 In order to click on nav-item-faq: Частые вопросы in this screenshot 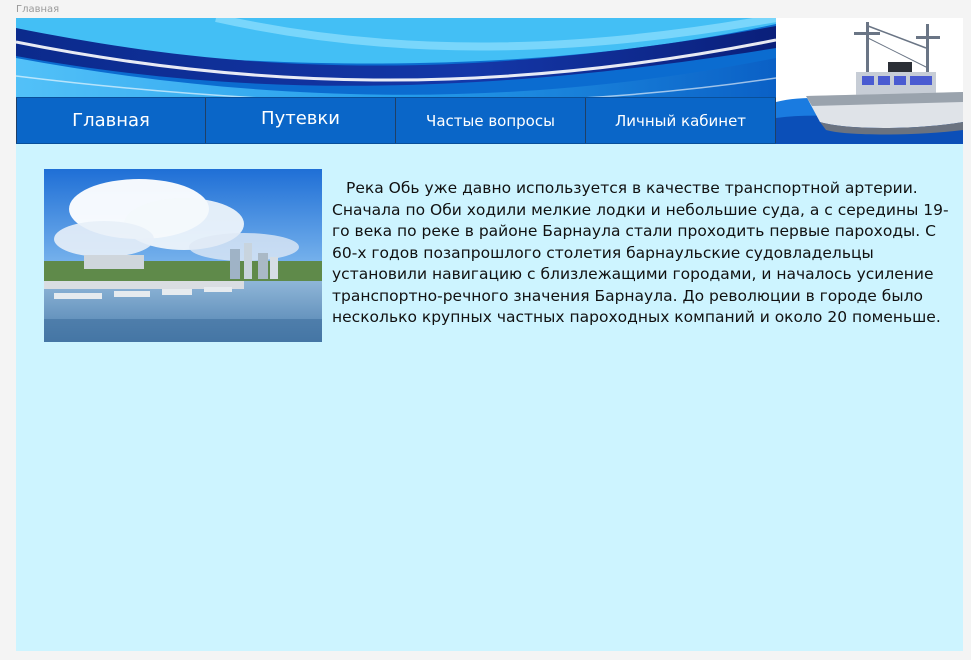, I will do `click(491, 120)`.